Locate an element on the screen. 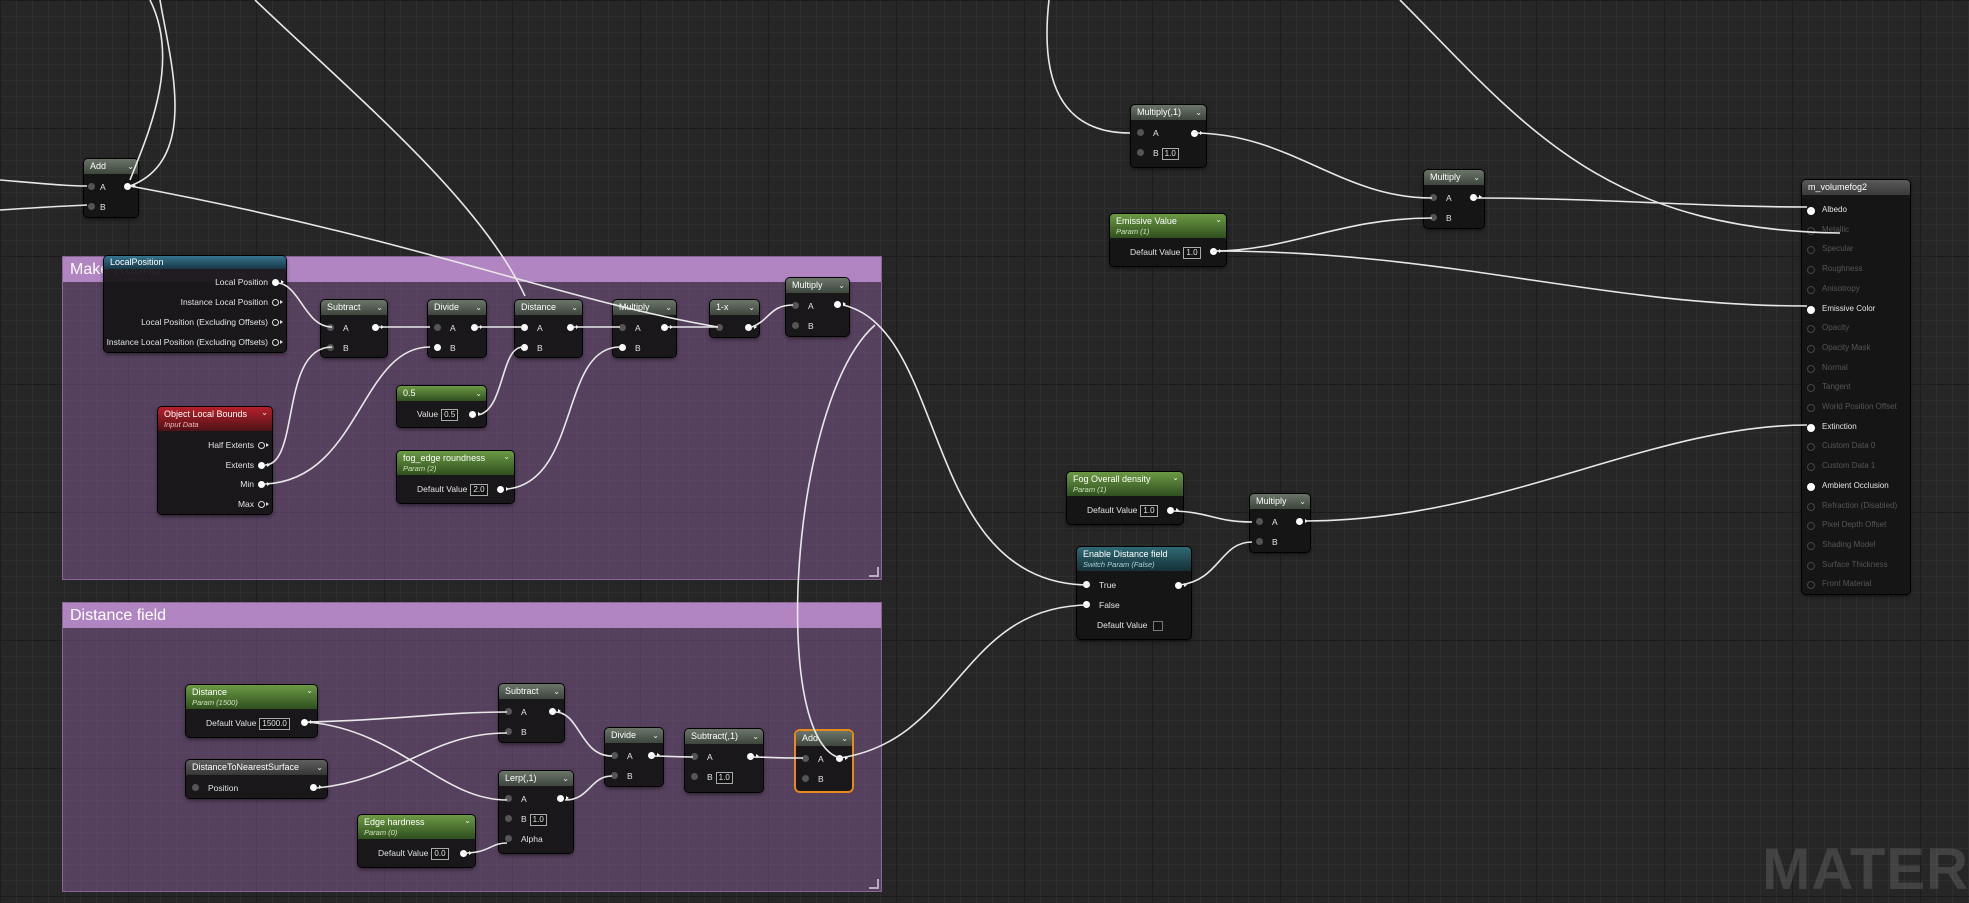 Image resolution: width=1969 pixels, height=903 pixels. value-field: 0.5 is located at coordinates (450, 415).